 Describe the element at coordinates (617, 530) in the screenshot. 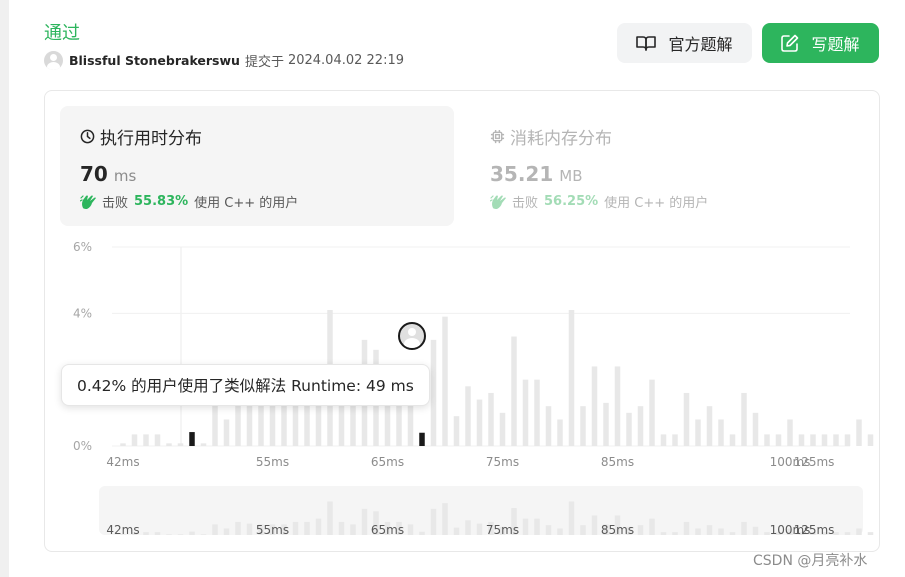

I see `navigator-tick-label: 85ms` at that location.